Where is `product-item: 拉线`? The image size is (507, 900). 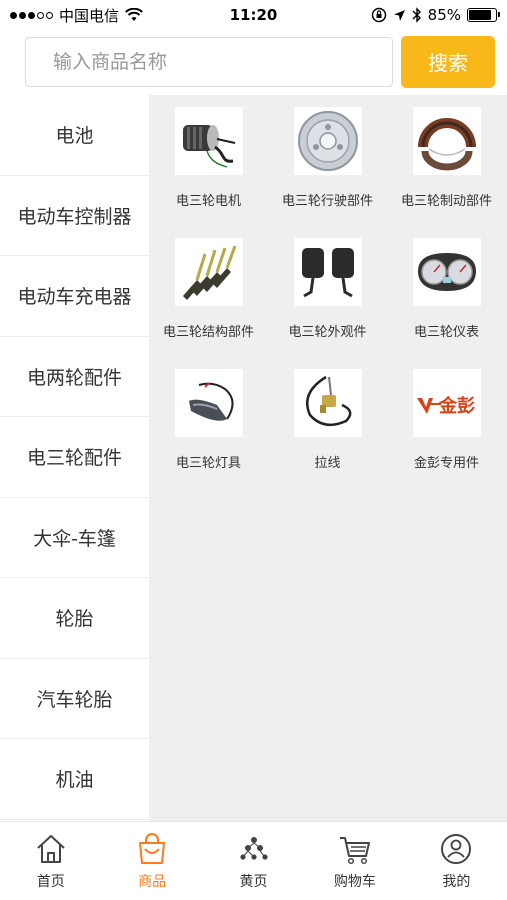
product-item: 拉线 is located at coordinates (327, 434).